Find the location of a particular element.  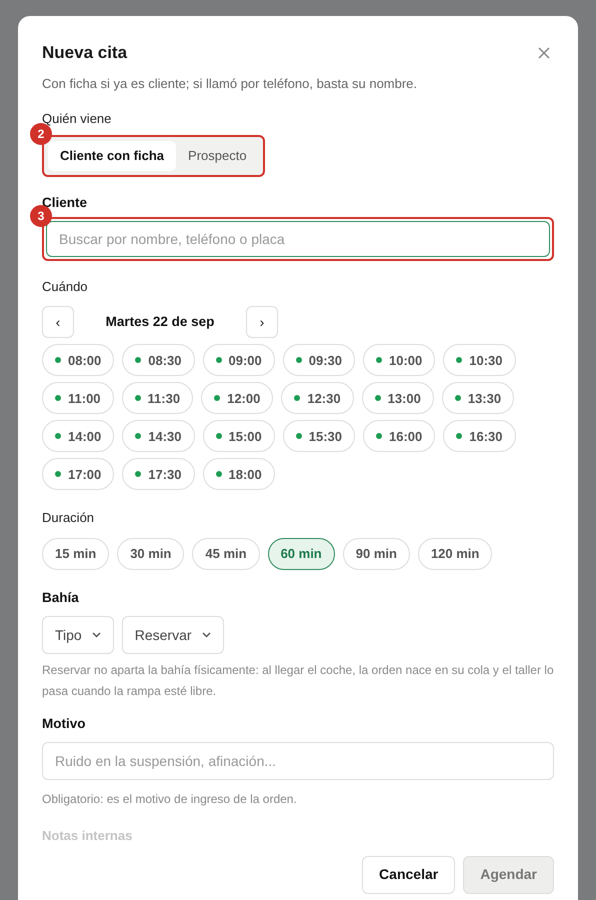

dialog-subtitle: Con ficha si ya es cliente; si llamó por teléfono, basta su nombre. is located at coordinates (230, 83).